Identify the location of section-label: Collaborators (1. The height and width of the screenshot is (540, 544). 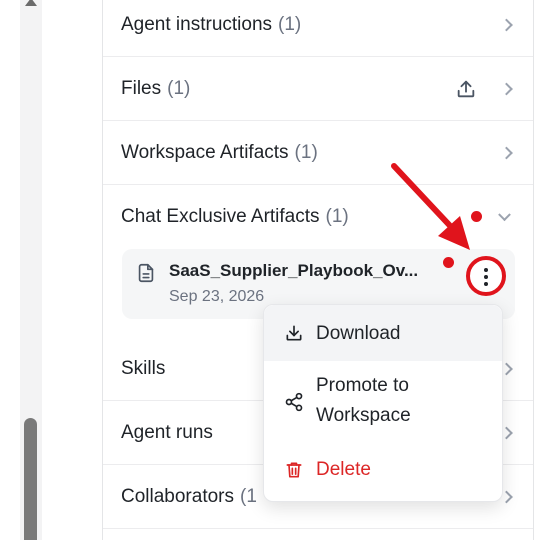
(189, 496).